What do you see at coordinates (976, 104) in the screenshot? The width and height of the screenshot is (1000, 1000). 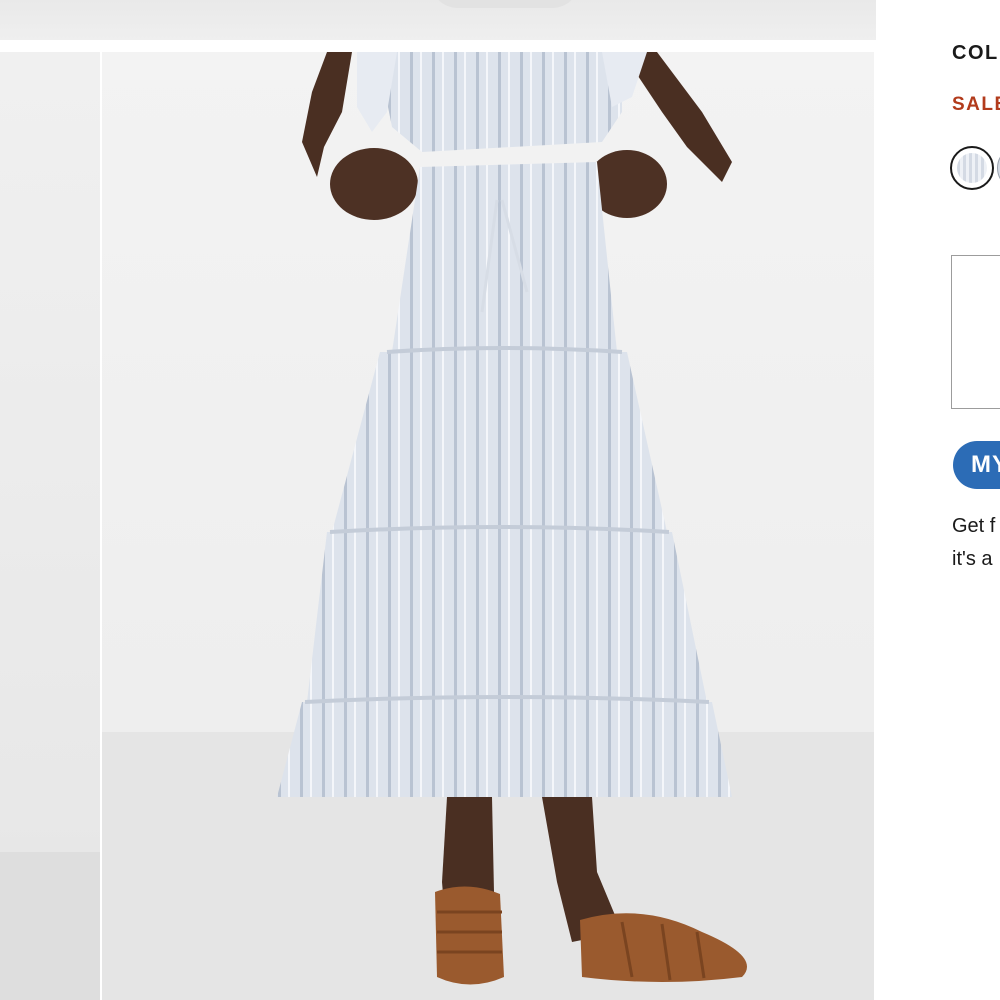 I see `sale-label: SALE` at bounding box center [976, 104].